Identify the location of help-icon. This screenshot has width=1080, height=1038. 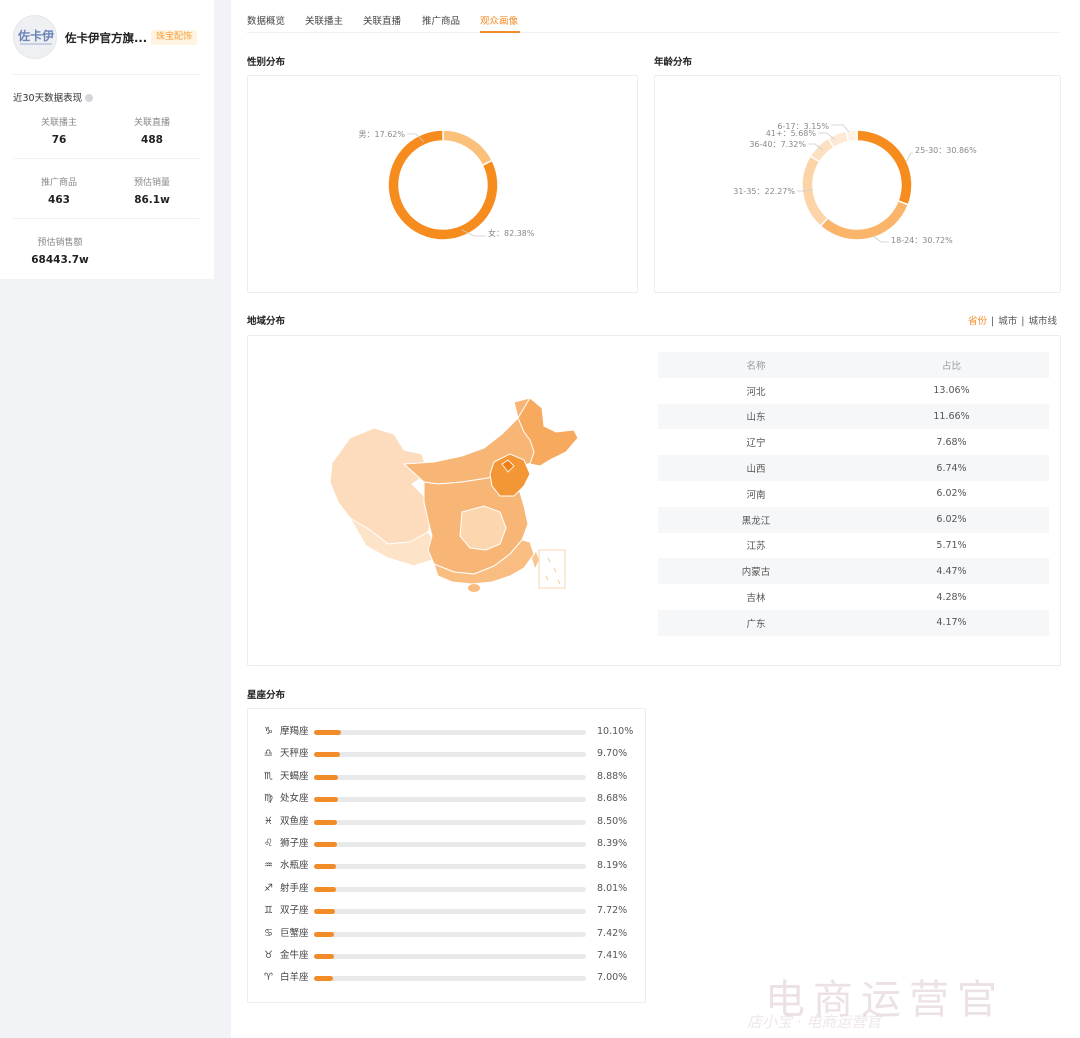
(89, 98).